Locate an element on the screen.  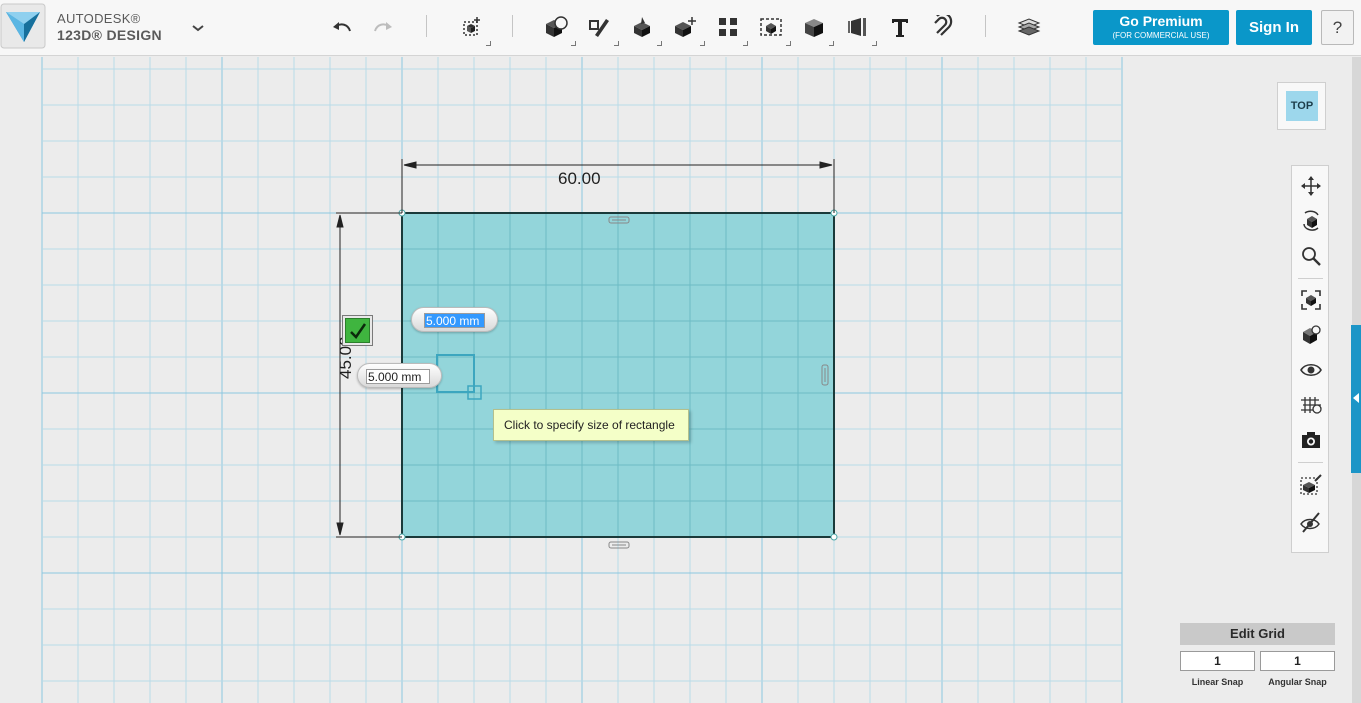
transform-button is located at coordinates (472, 28).